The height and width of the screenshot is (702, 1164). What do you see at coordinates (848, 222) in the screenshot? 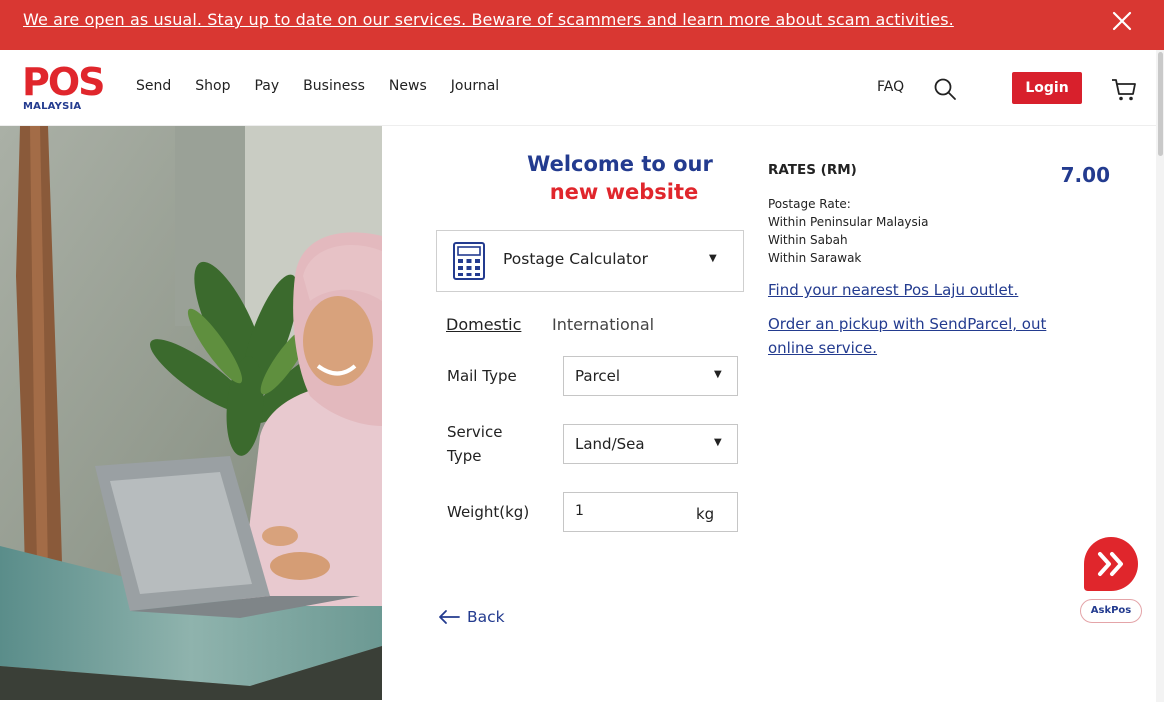
I see `rates-line: Within Peninsular Malaysia` at bounding box center [848, 222].